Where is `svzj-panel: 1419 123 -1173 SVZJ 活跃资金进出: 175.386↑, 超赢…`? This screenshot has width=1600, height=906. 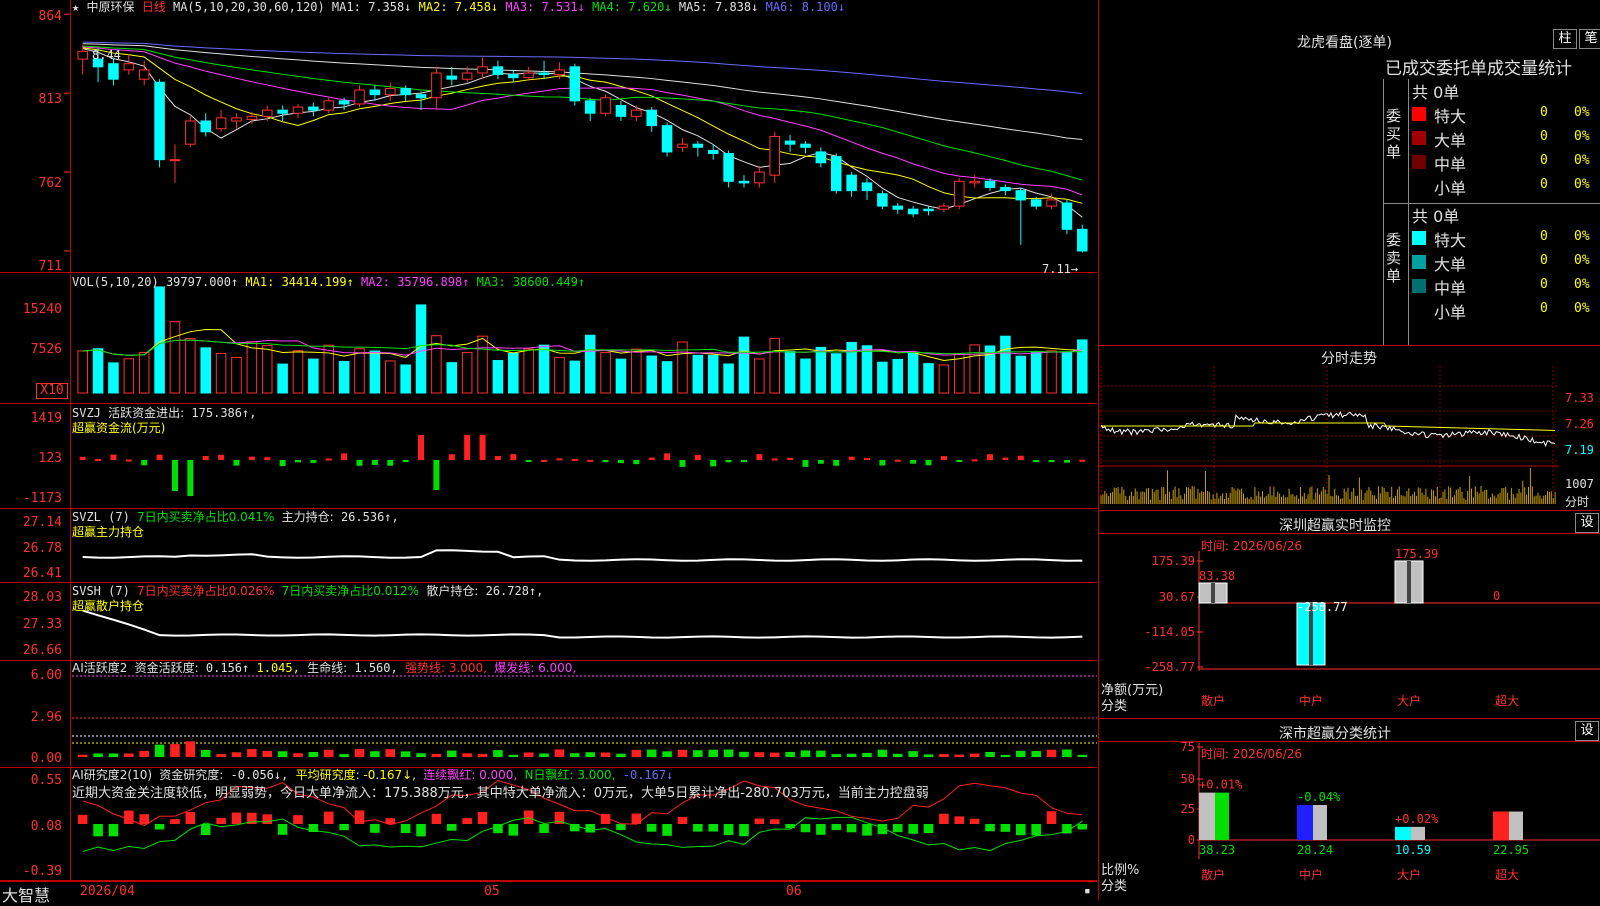 svzj-panel: 1419 123 -1173 SVZJ 活跃资金进出: 175.386↑, 超赢… is located at coordinates (548, 456).